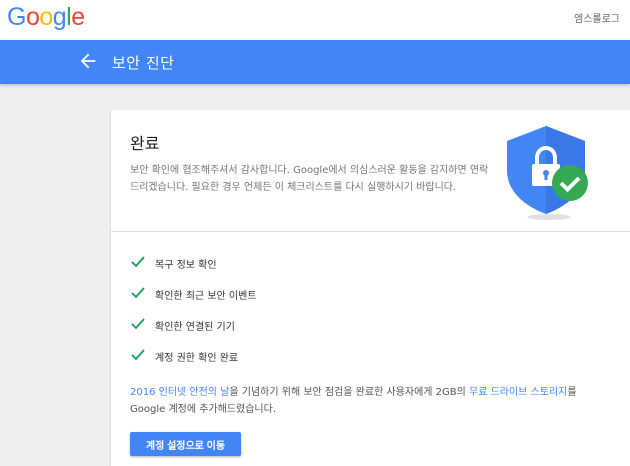  What do you see at coordinates (597, 17) in the screenshot?
I see `account-name: 엠스롤로그` at bounding box center [597, 17].